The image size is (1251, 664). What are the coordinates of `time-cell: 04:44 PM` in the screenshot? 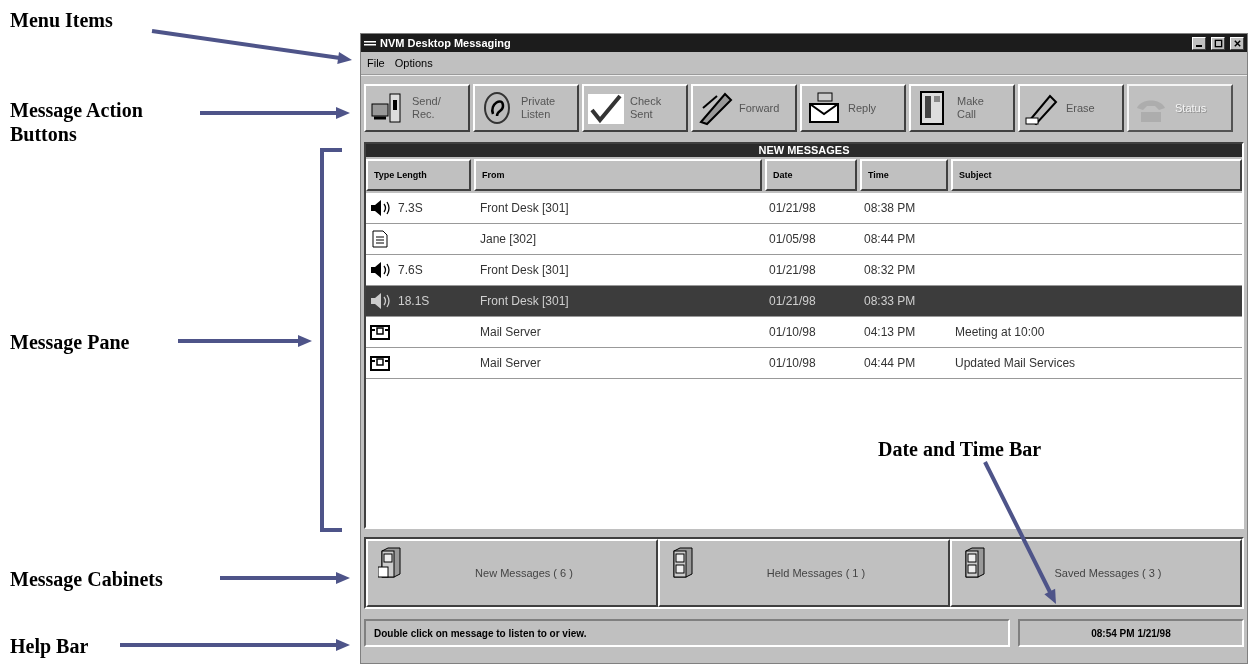 It's located at (890, 363).